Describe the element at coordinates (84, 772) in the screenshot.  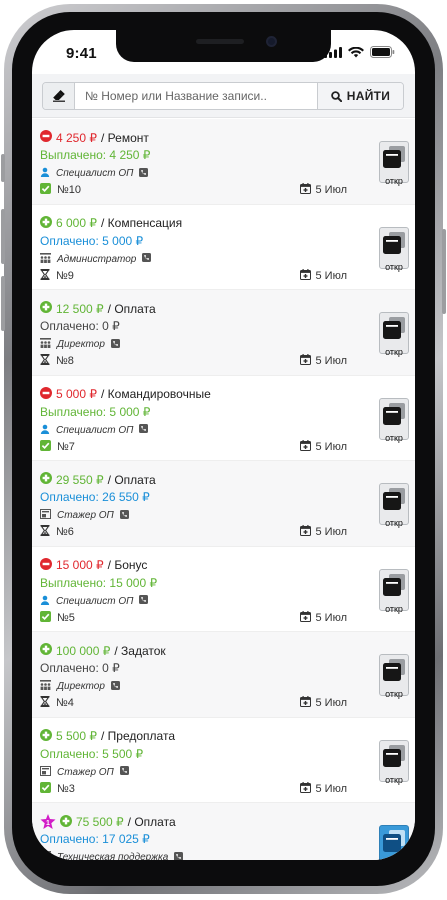
I see `record-role: Стажер ОП` at that location.